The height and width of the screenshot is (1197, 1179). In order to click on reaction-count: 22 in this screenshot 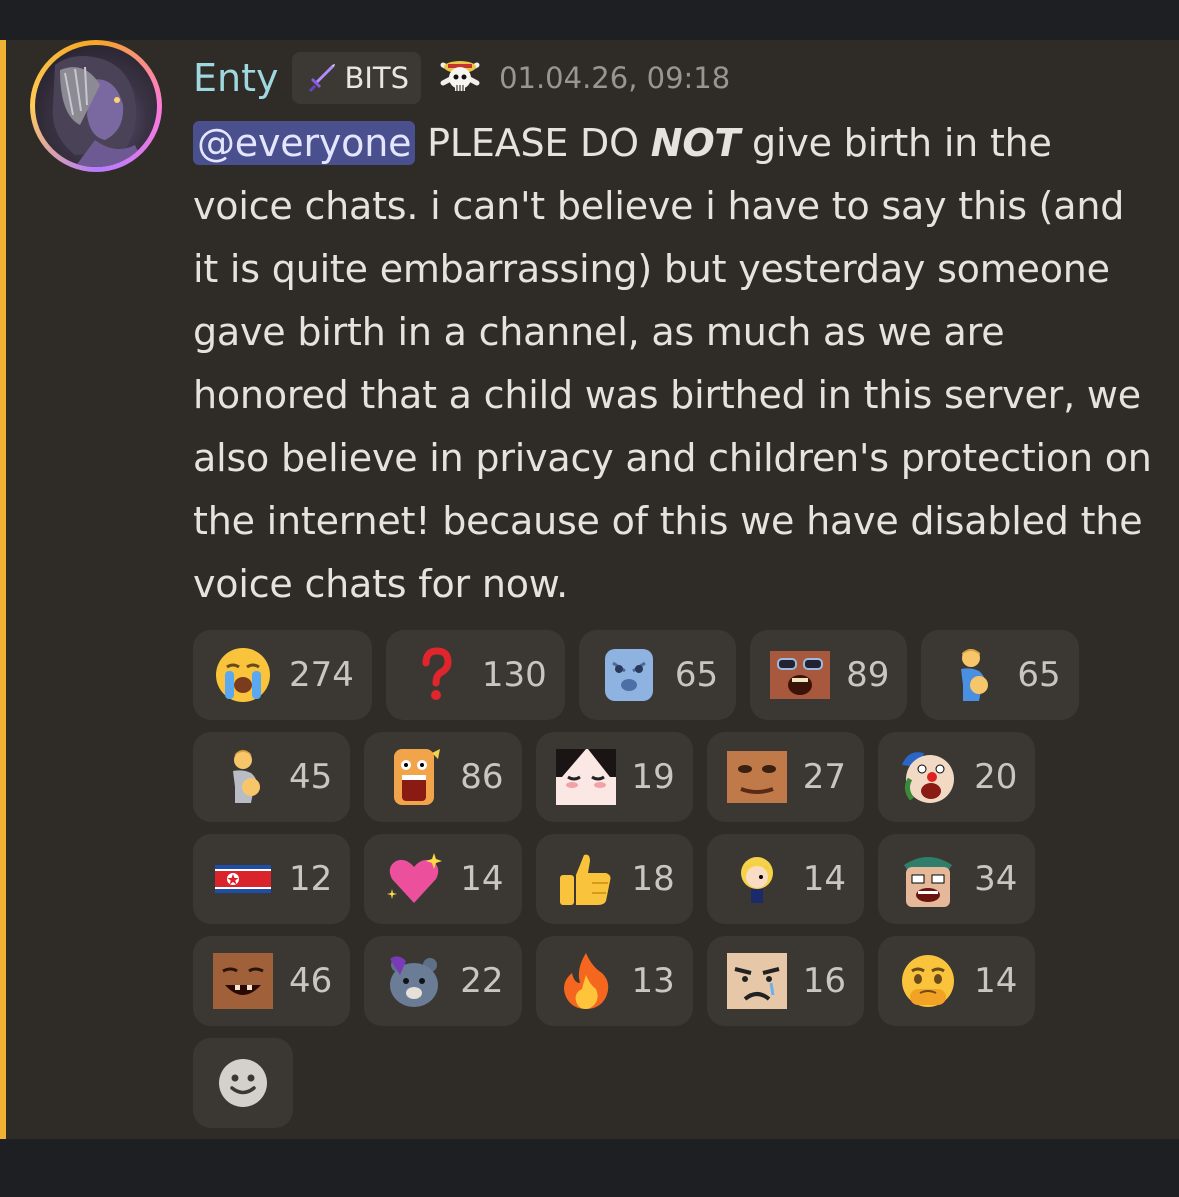, I will do `click(482, 981)`.